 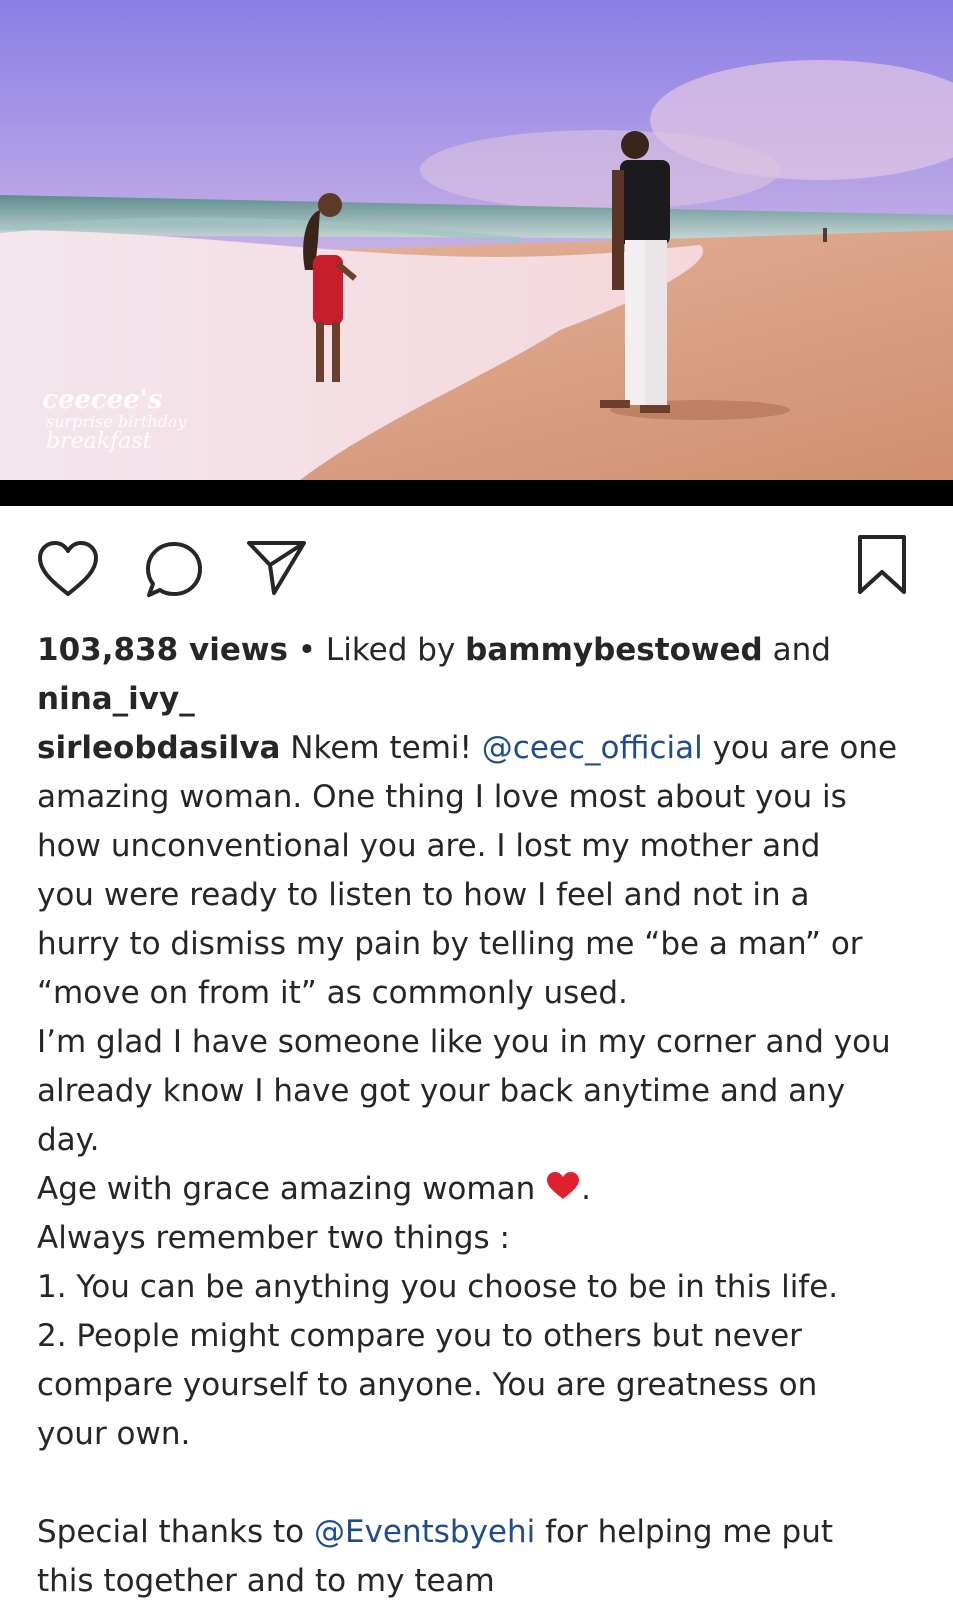 I want to click on heart-outline-icon, so click(x=68, y=568).